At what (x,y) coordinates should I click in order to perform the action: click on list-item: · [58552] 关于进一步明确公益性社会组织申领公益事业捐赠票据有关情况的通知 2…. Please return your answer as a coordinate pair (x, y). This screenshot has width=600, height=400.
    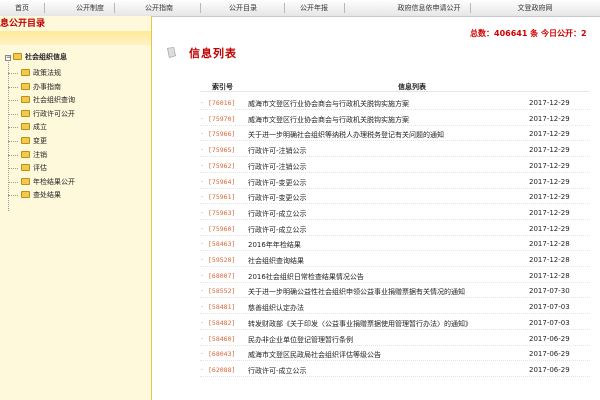
    Looking at the image, I should click on (300, 291).